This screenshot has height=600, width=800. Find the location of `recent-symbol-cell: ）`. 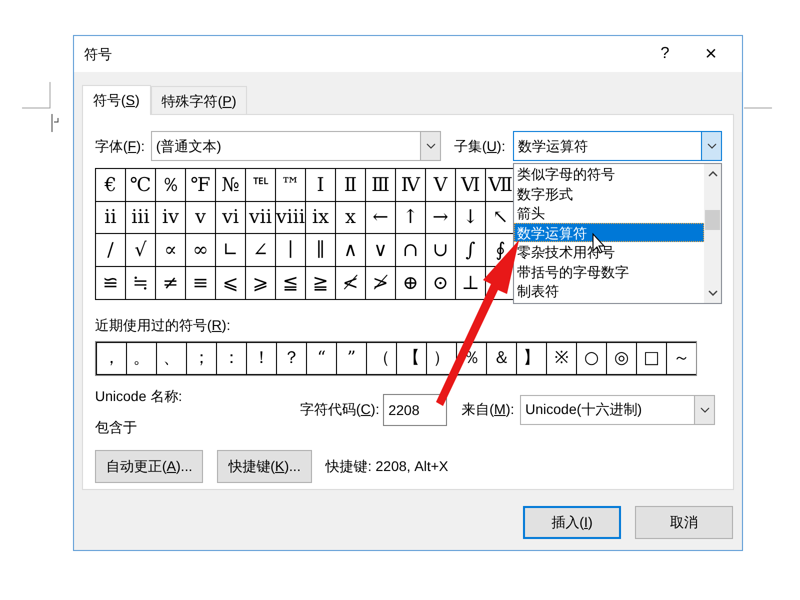

recent-symbol-cell: ） is located at coordinates (441, 358).